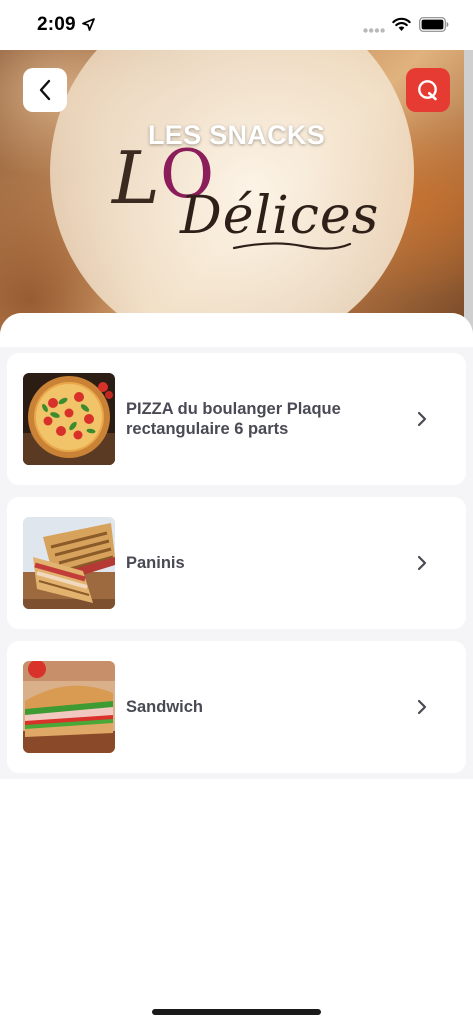 The width and height of the screenshot is (473, 1024). Describe the element at coordinates (69, 419) in the screenshot. I see `pizza-thumbnail` at that location.